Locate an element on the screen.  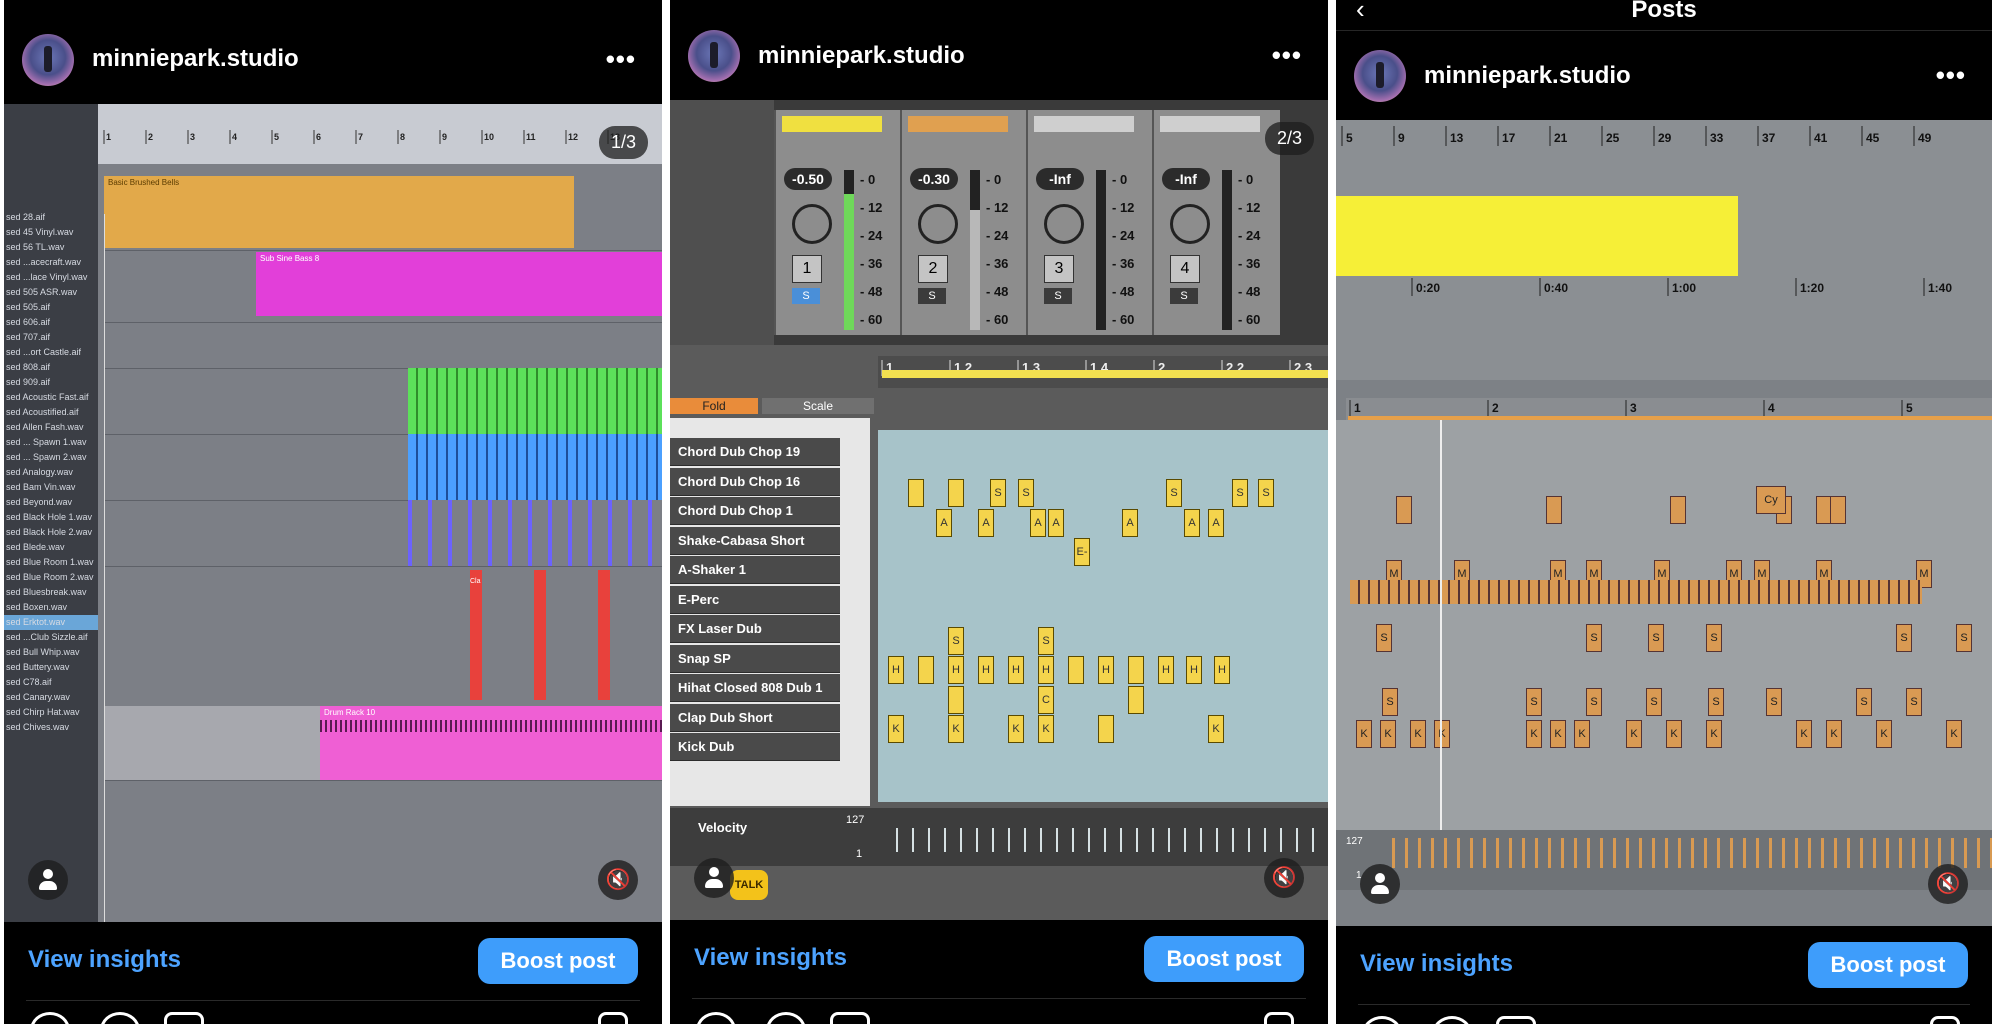
mute-icon: 🔇 is located at coordinates (1284, 878).